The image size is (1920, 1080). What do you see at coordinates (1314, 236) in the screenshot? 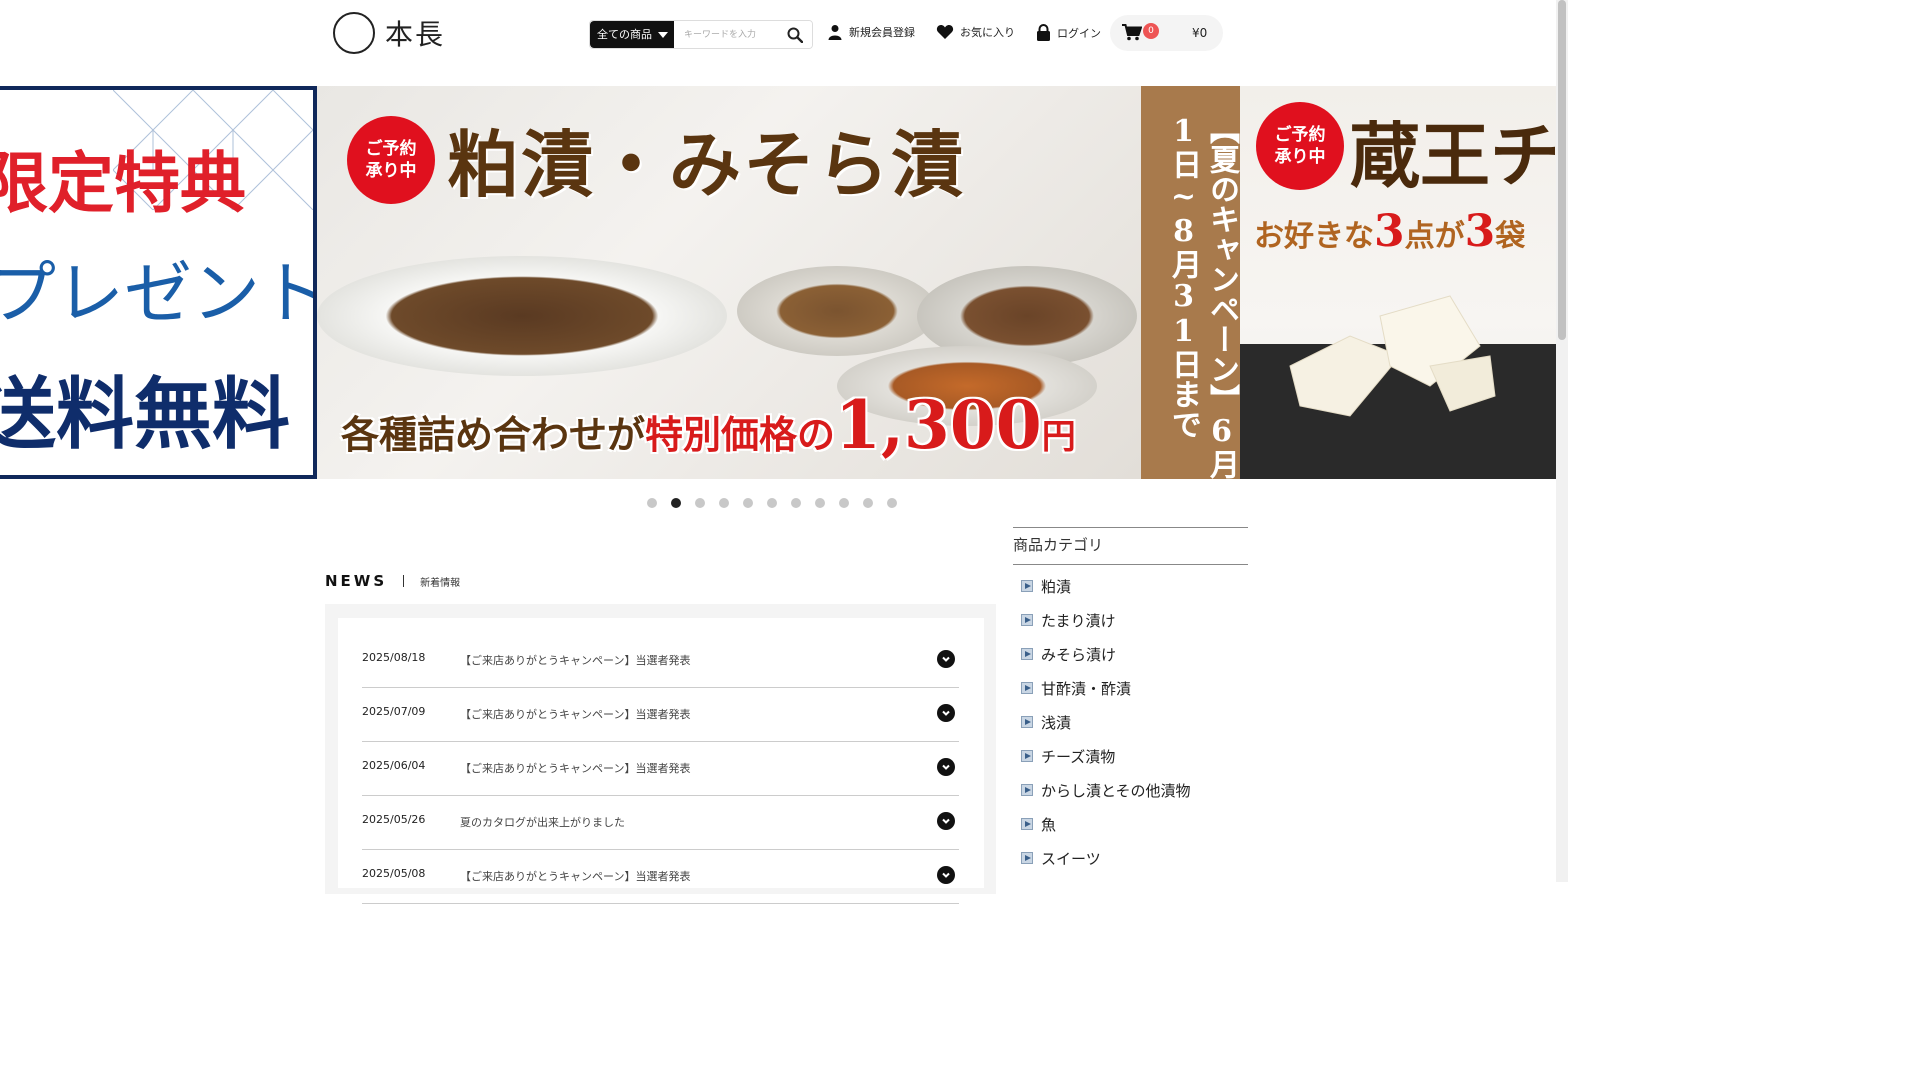
I see `subtitle-a: お好きな` at bounding box center [1314, 236].